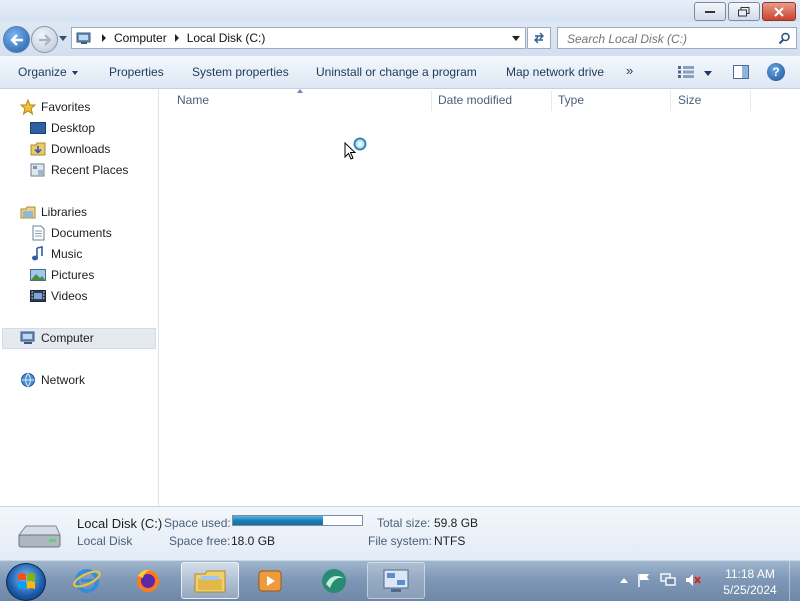  I want to click on caption-buttons, so click(745, 11).